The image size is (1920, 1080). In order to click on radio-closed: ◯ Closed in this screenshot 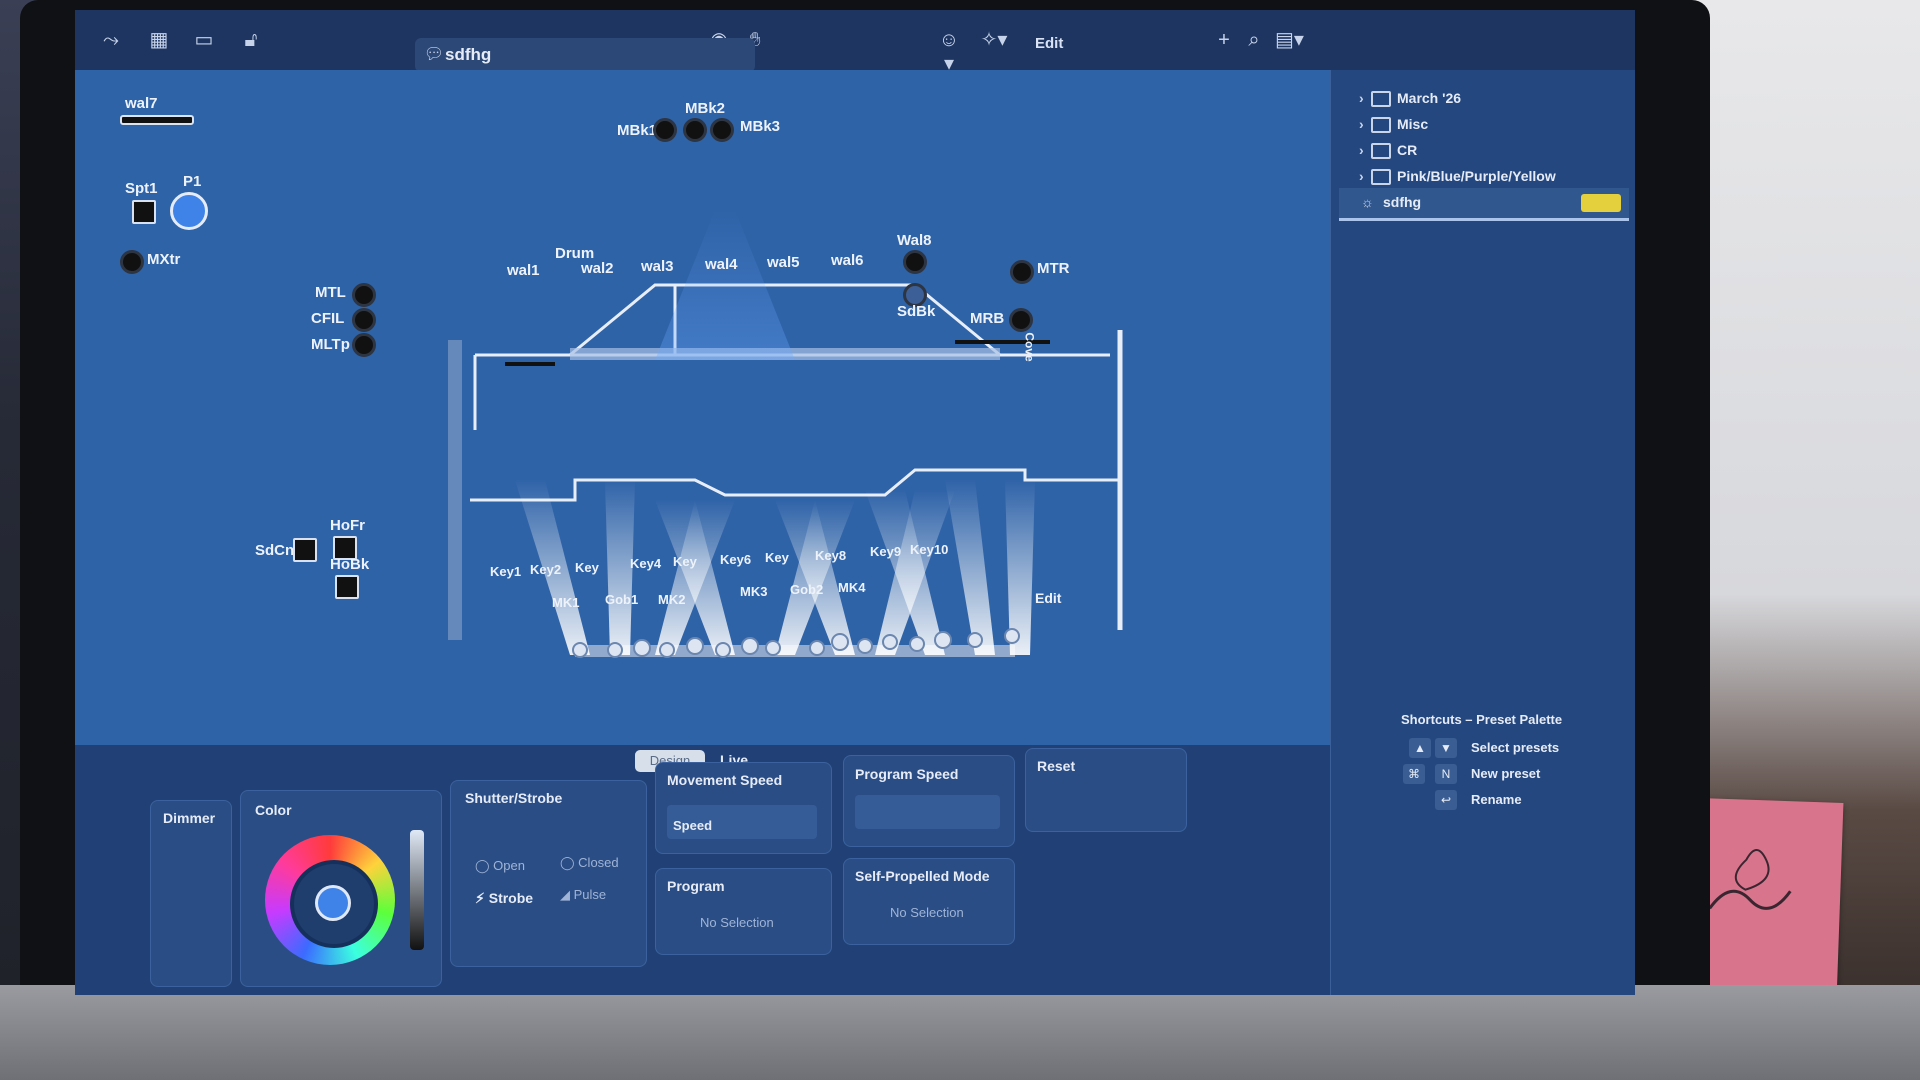, I will do `click(589, 863)`.